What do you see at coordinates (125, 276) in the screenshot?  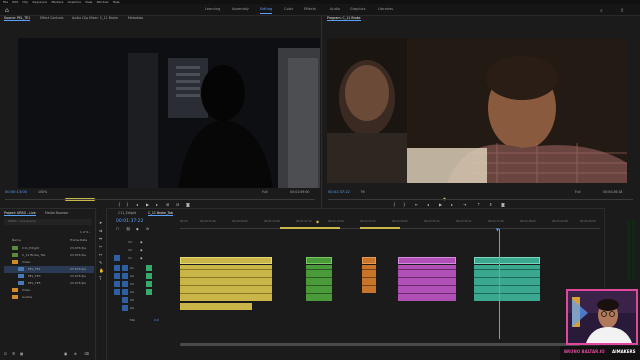 I see `target-a2` at bounding box center [125, 276].